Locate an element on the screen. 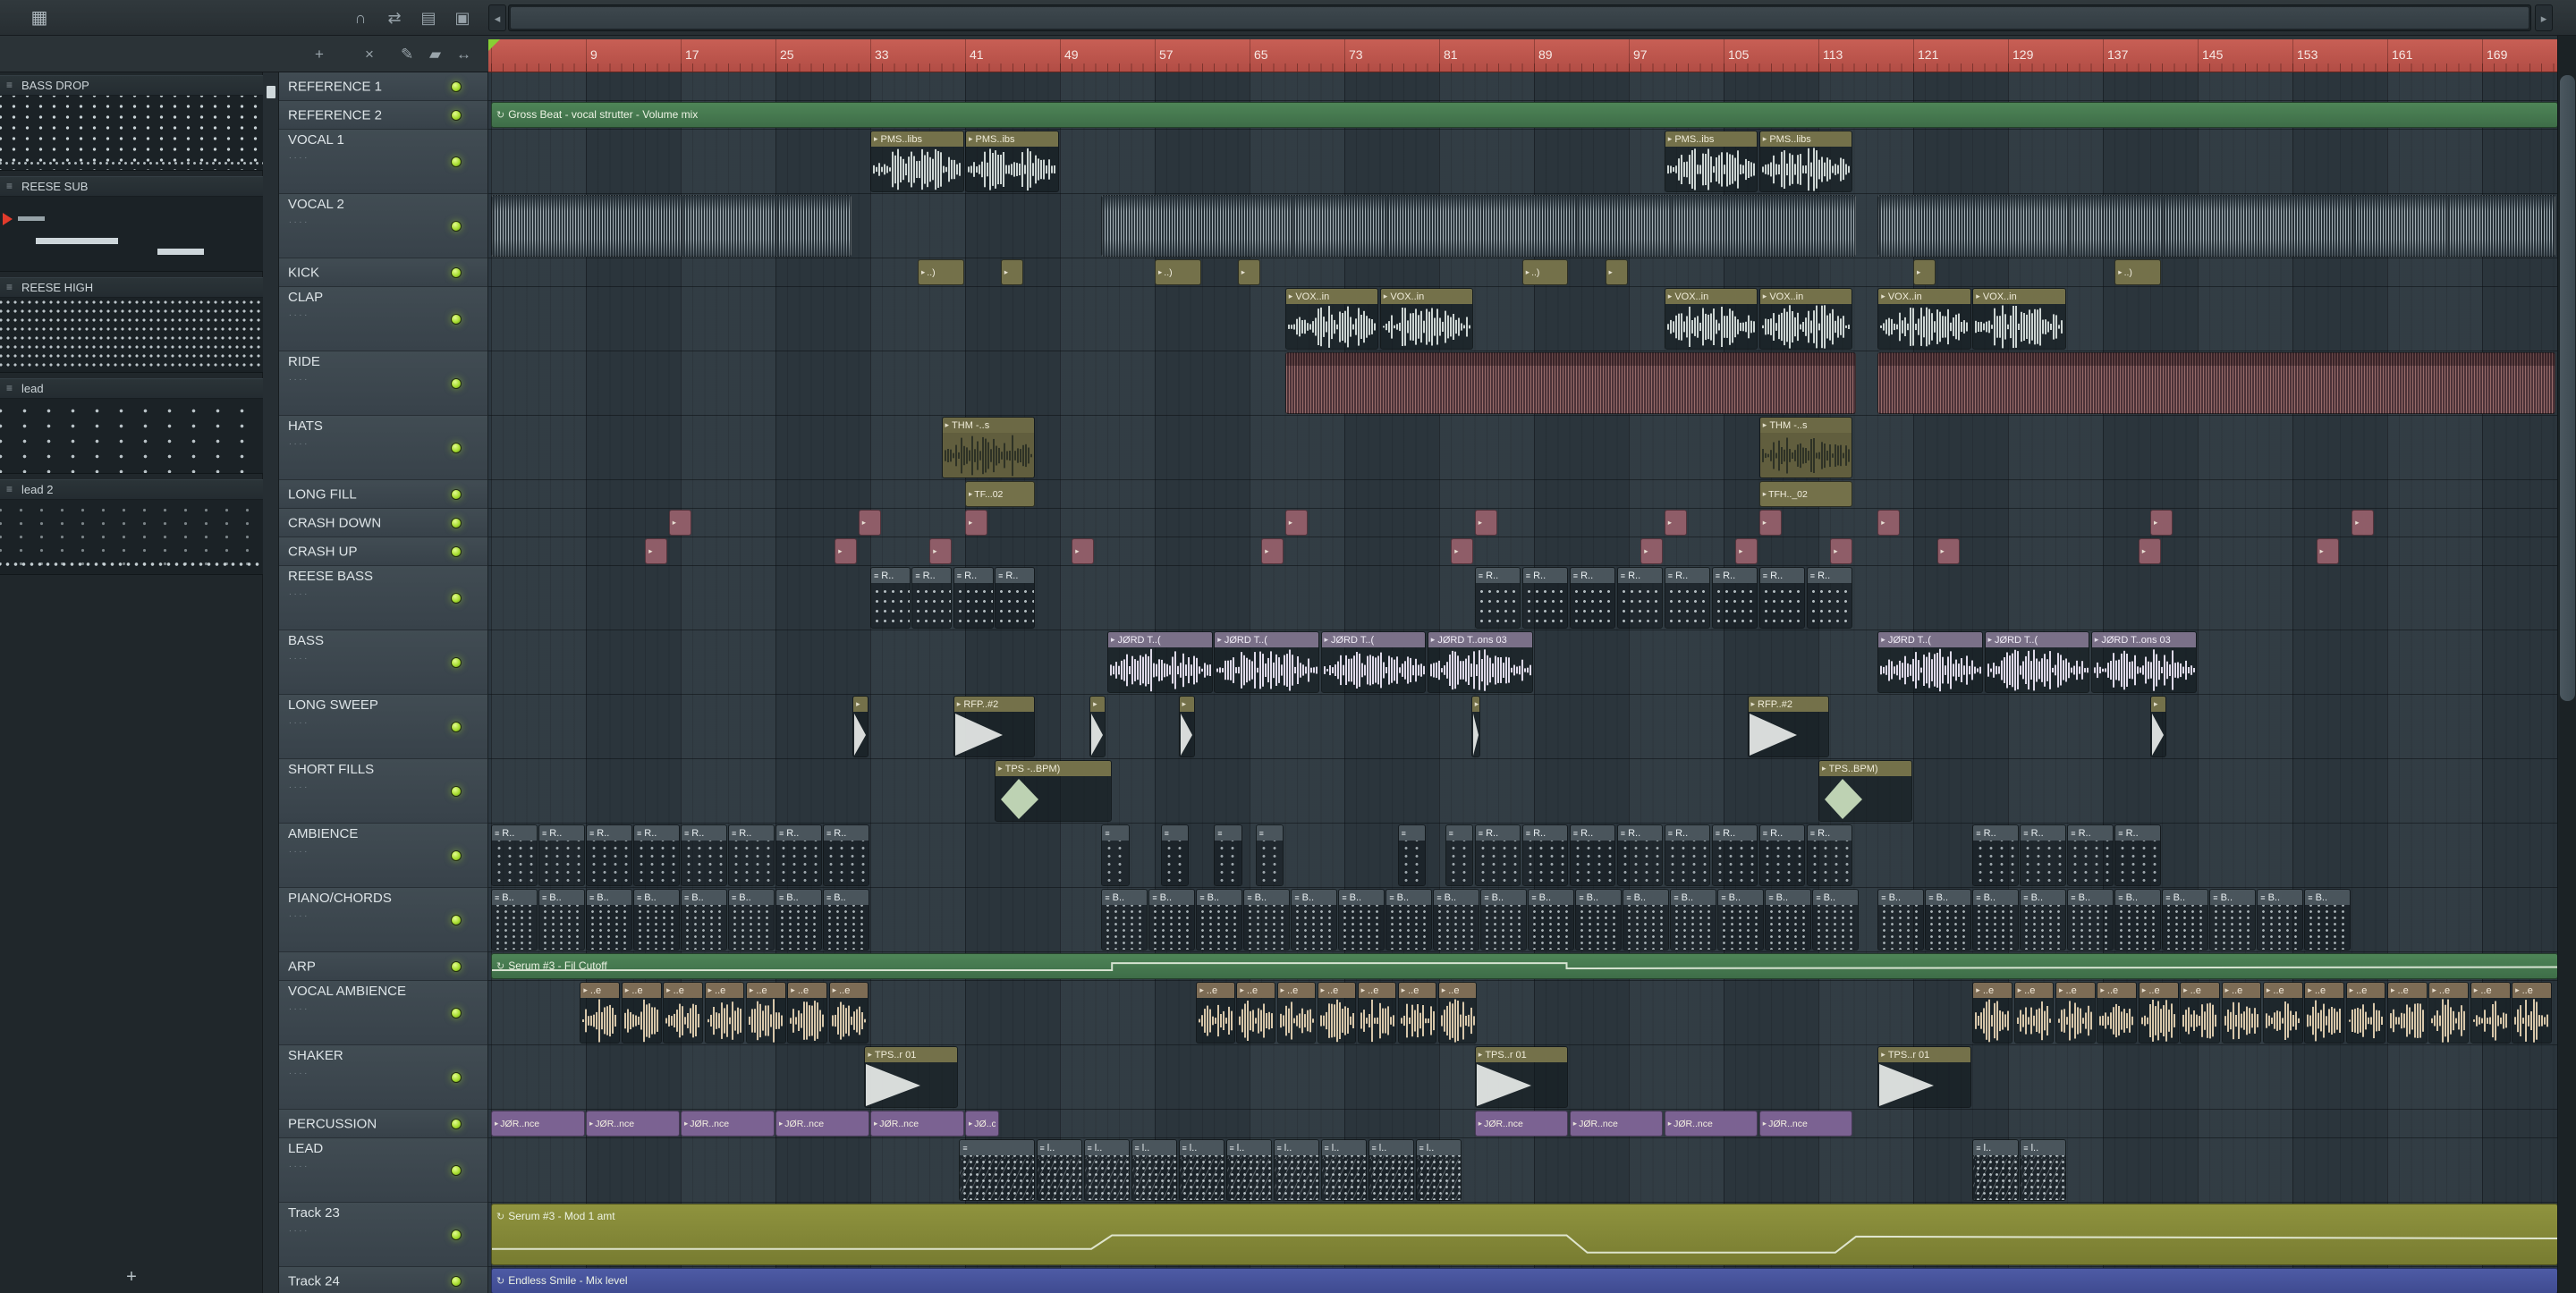 The height and width of the screenshot is (1293, 2576). audio-clip: ▸ TF...02 is located at coordinates (1000, 494).